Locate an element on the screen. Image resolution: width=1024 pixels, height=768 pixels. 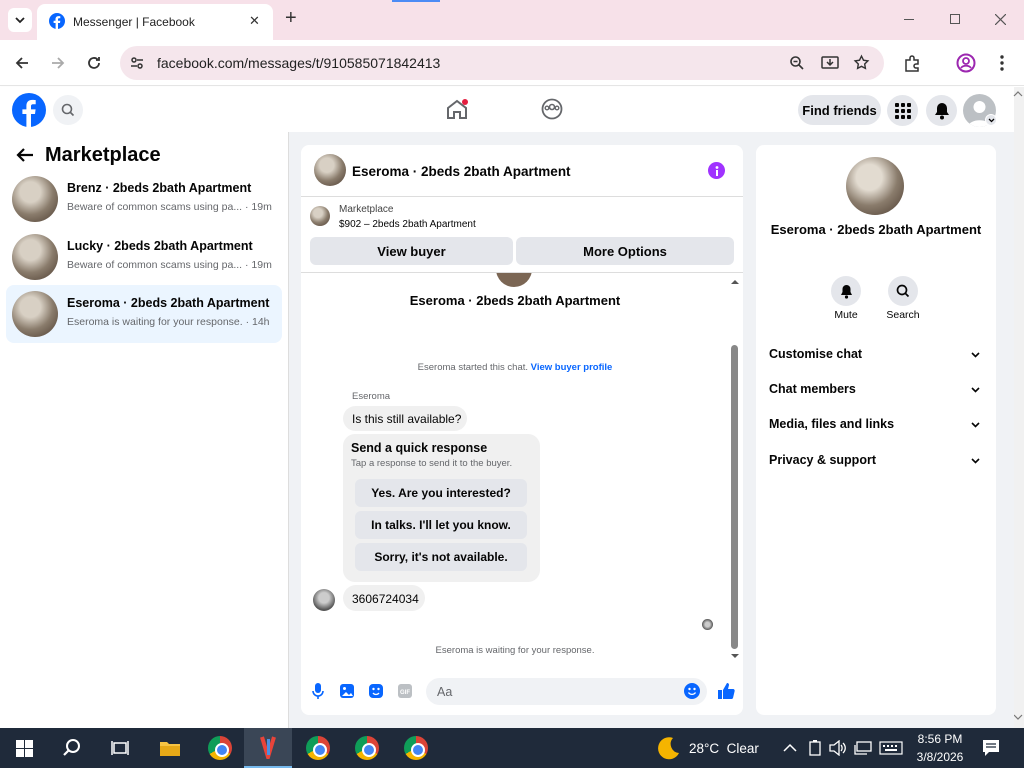
clock: 8:56 PM 3/8/2026 is located at coordinates (940, 748).